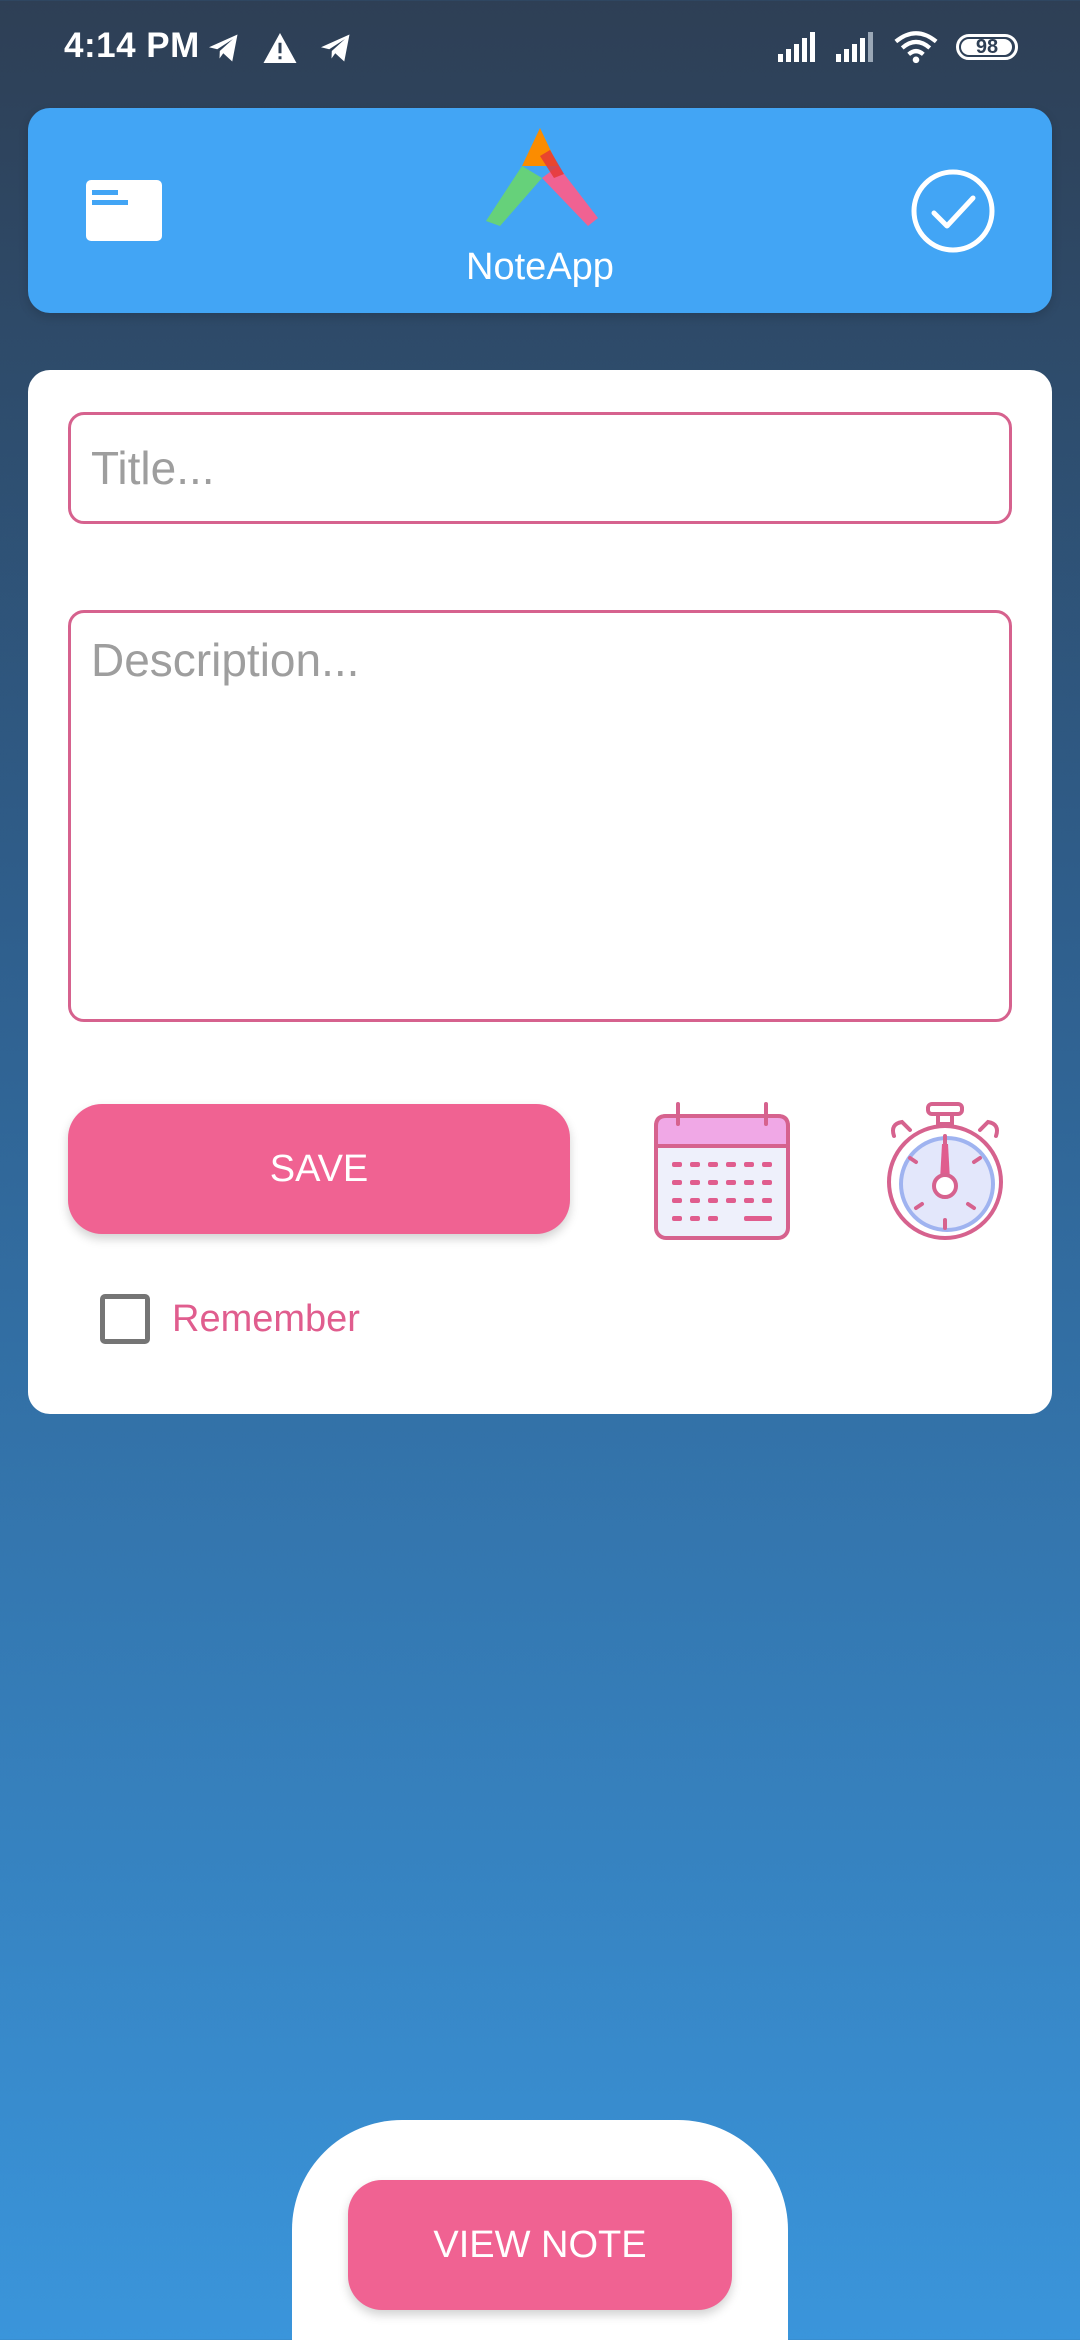 This screenshot has width=1080, height=2340. Describe the element at coordinates (542, 177) in the screenshot. I see `app-logo-icon` at that location.